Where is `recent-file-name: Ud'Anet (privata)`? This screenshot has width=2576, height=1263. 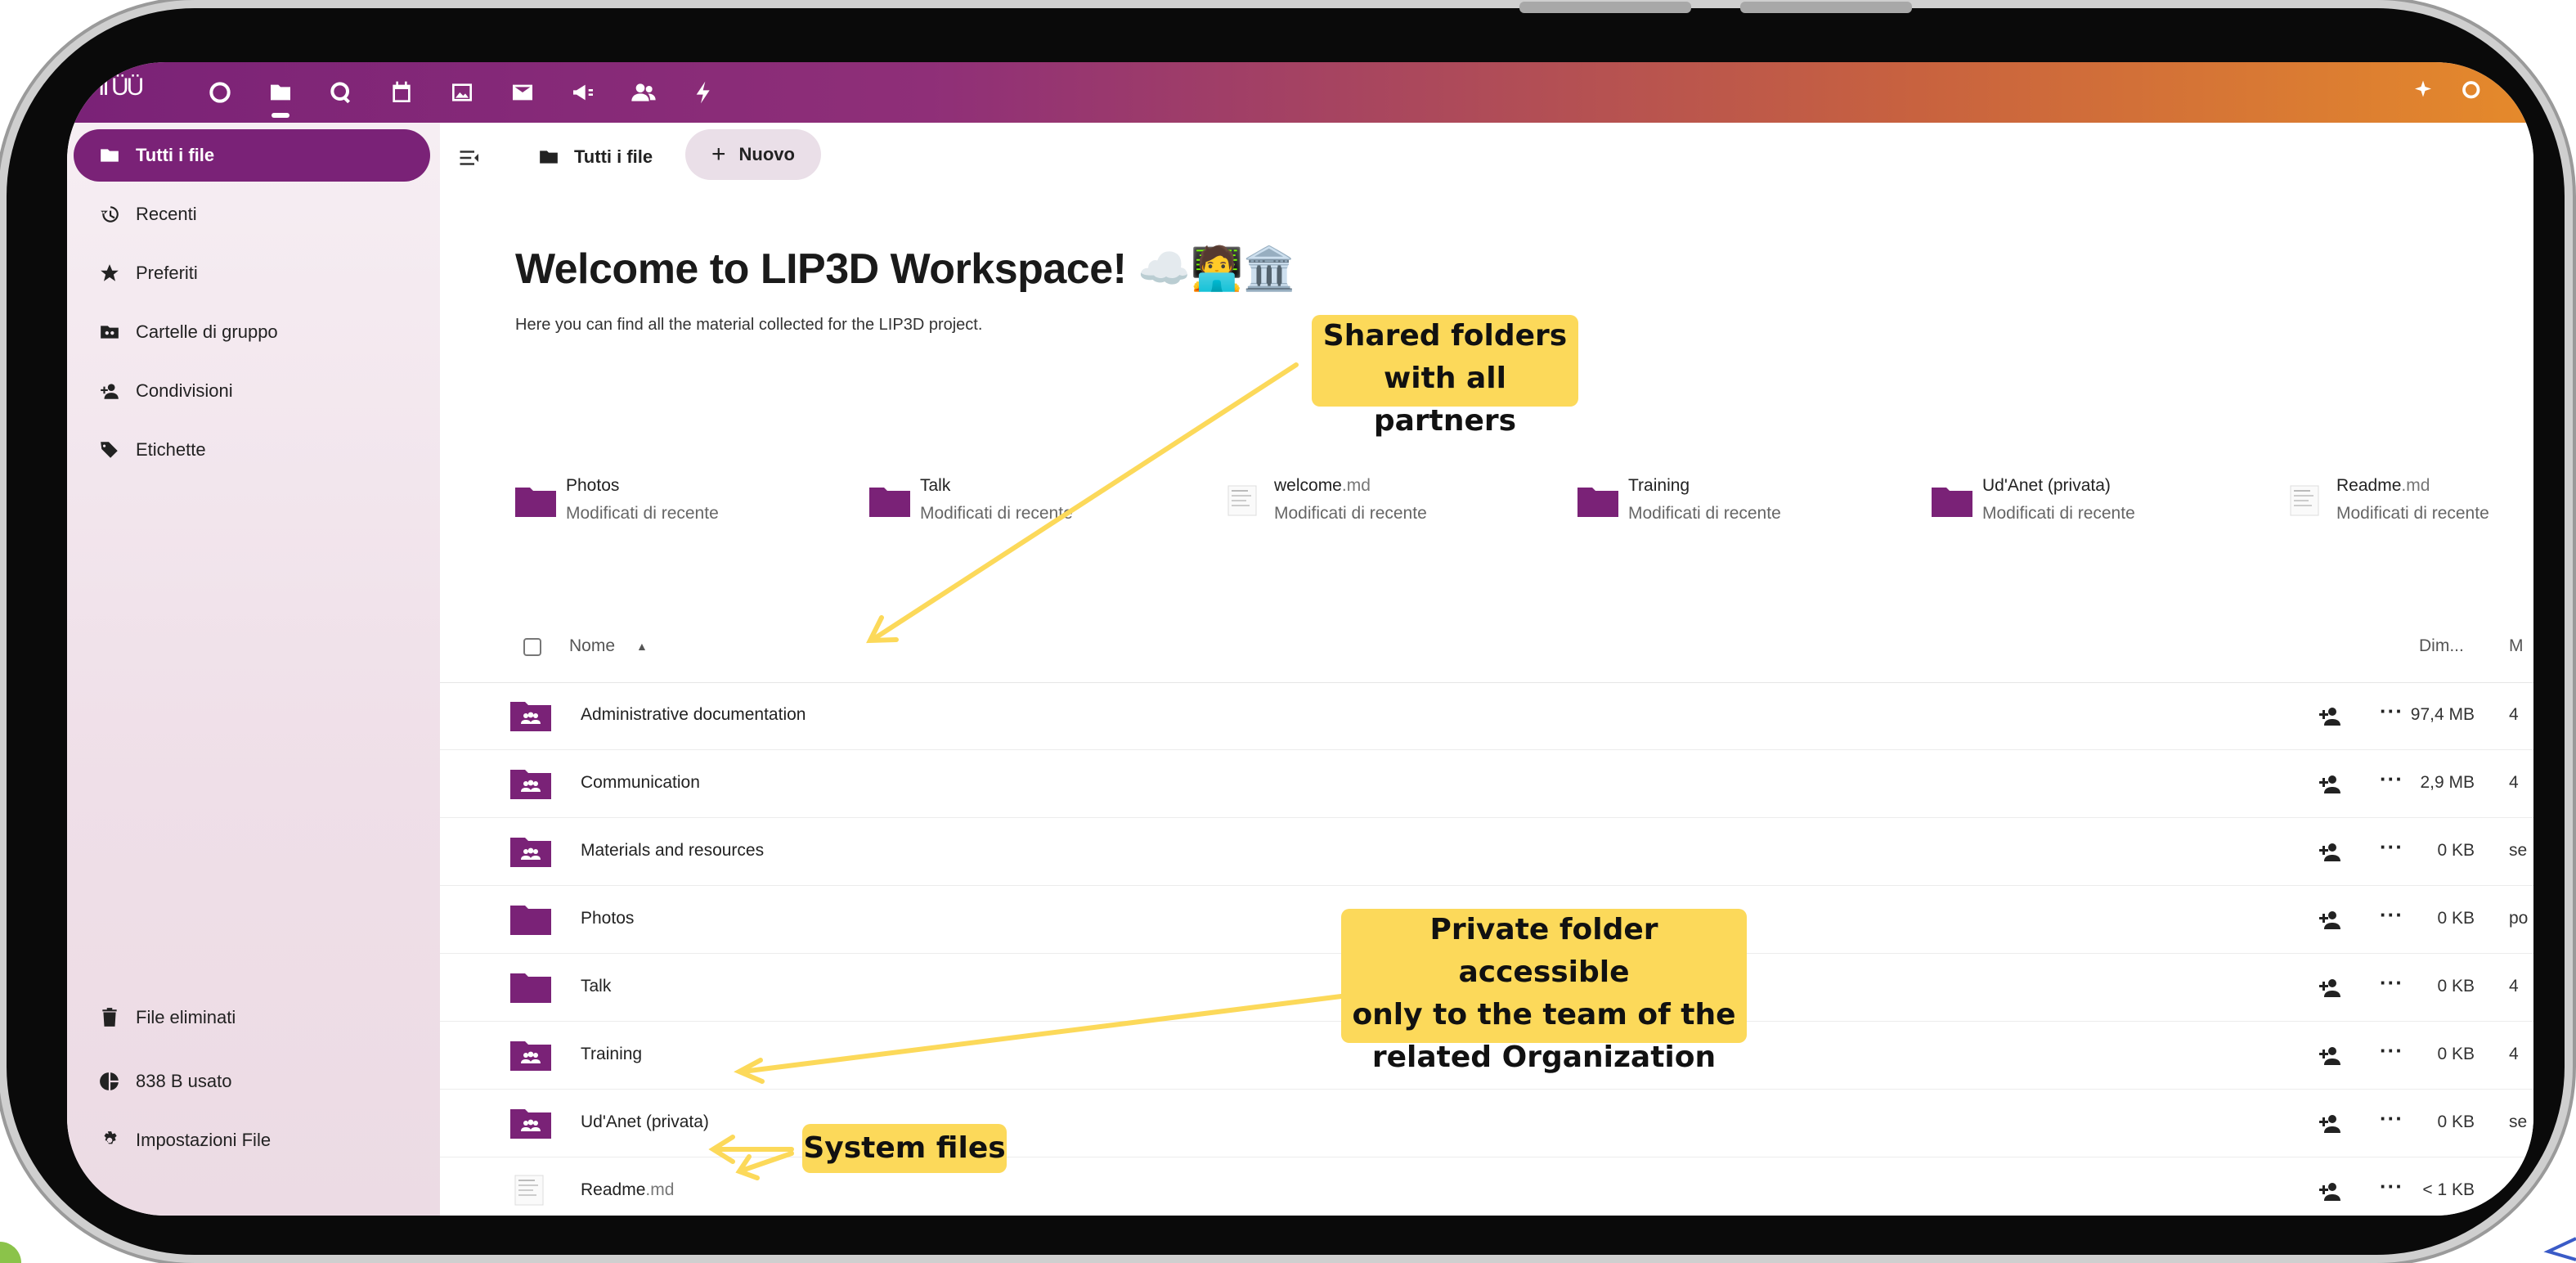
recent-file-name: Ud'Anet (privata) is located at coordinates (2046, 485).